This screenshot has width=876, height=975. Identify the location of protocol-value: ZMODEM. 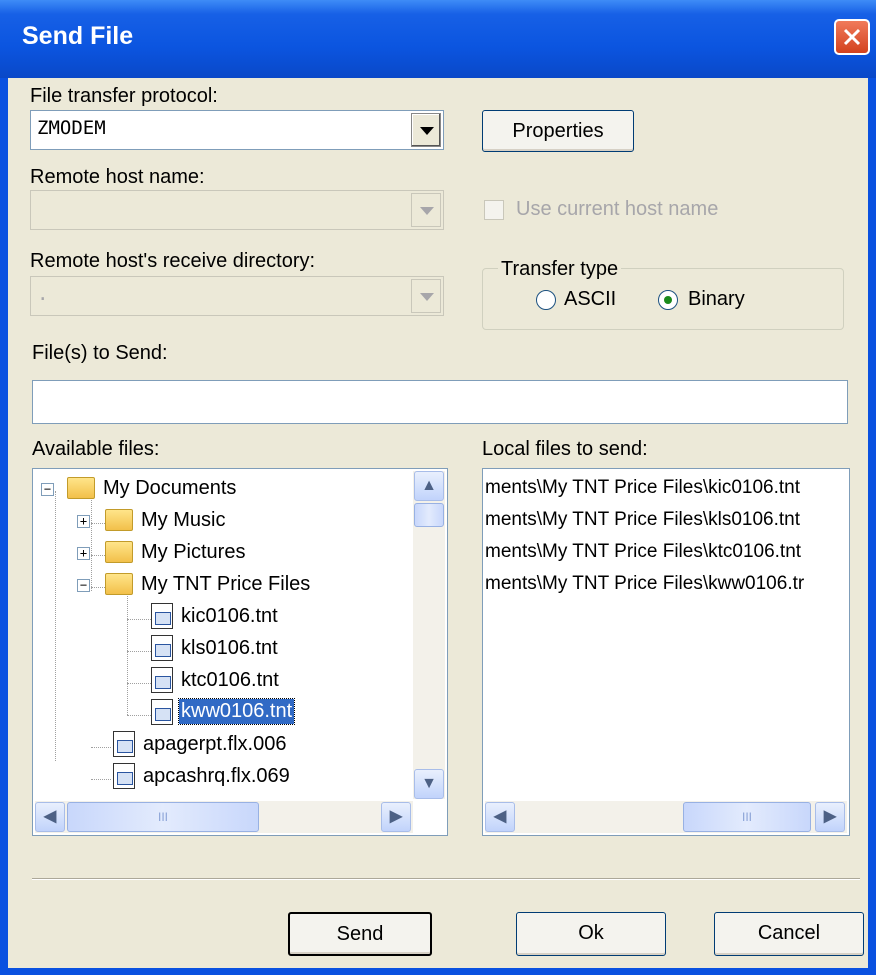
(71, 128).